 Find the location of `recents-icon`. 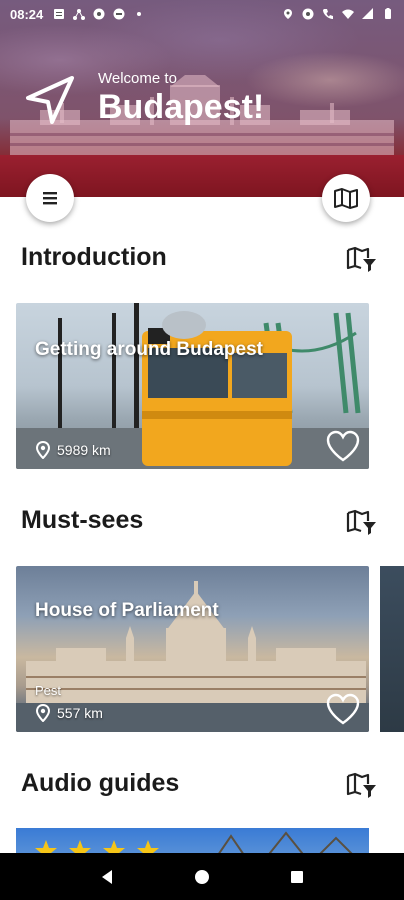

recents-icon is located at coordinates (297, 877).